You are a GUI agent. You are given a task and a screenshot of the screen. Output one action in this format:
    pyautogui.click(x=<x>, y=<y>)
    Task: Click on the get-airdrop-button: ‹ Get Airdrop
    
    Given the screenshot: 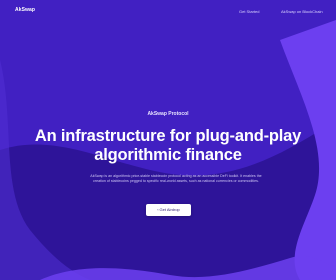 What is the action you would take?
    pyautogui.click(x=168, y=210)
    